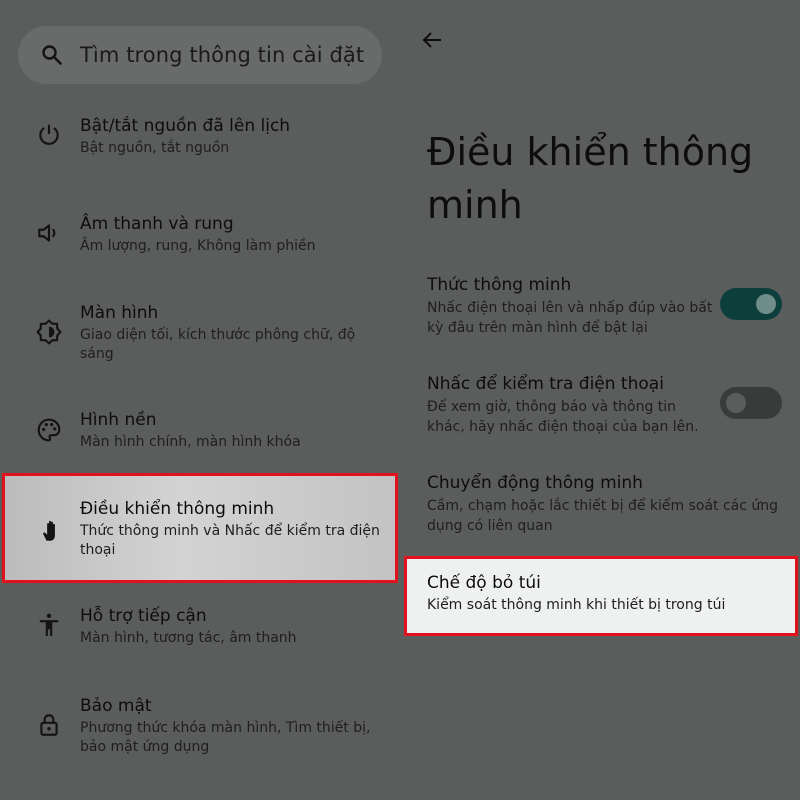  I want to click on smart-wake-toggle, so click(751, 304).